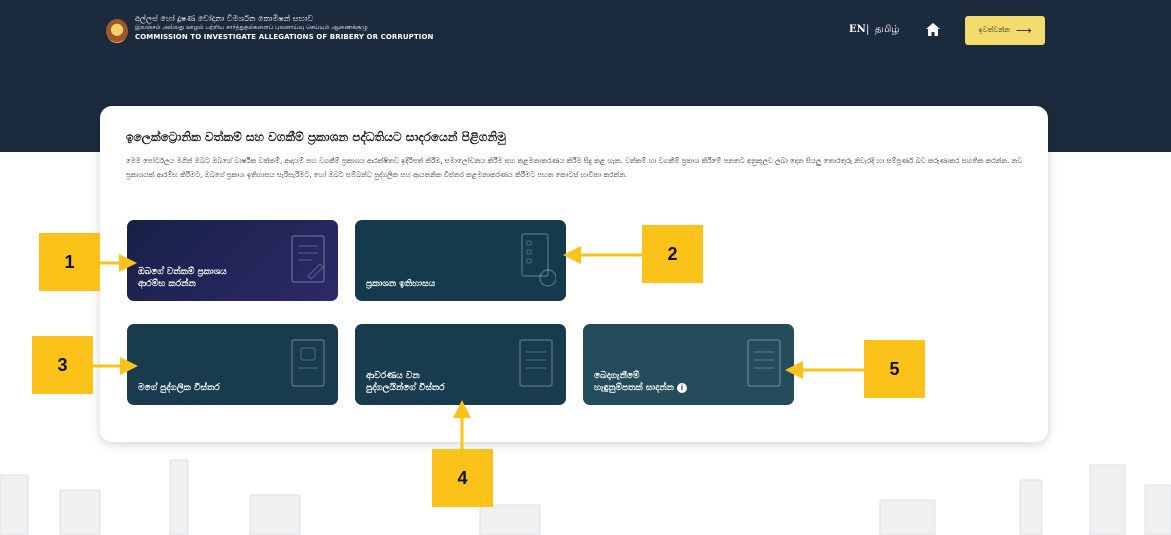 Image resolution: width=1171 pixels, height=535 pixels. What do you see at coordinates (401, 284) in the screenshot?
I see `tile-label: ප්‍රකාශන ඉතිහාසය` at bounding box center [401, 284].